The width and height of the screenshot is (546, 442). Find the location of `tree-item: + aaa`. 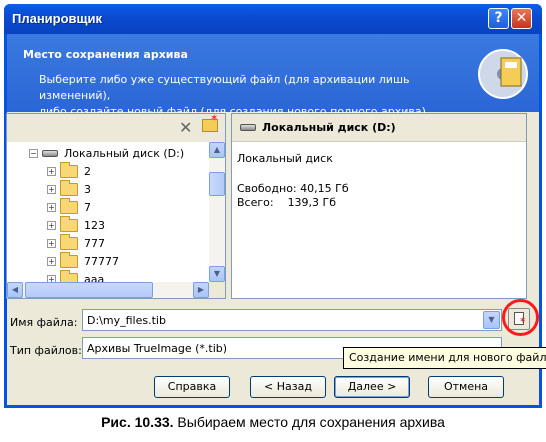

tree-item: + aaa is located at coordinates (76, 276).